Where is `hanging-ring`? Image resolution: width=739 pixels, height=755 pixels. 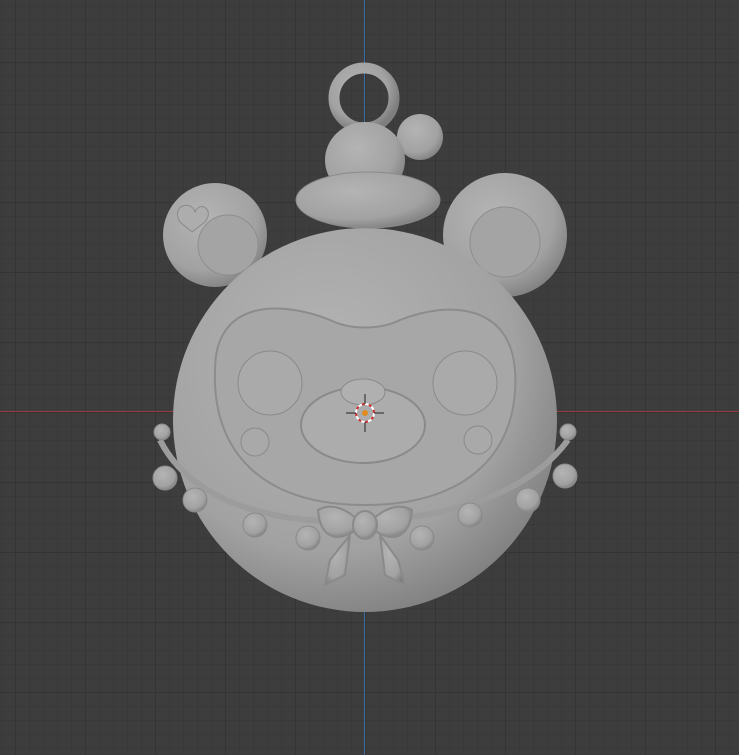
hanging-ring is located at coordinates (364, 98).